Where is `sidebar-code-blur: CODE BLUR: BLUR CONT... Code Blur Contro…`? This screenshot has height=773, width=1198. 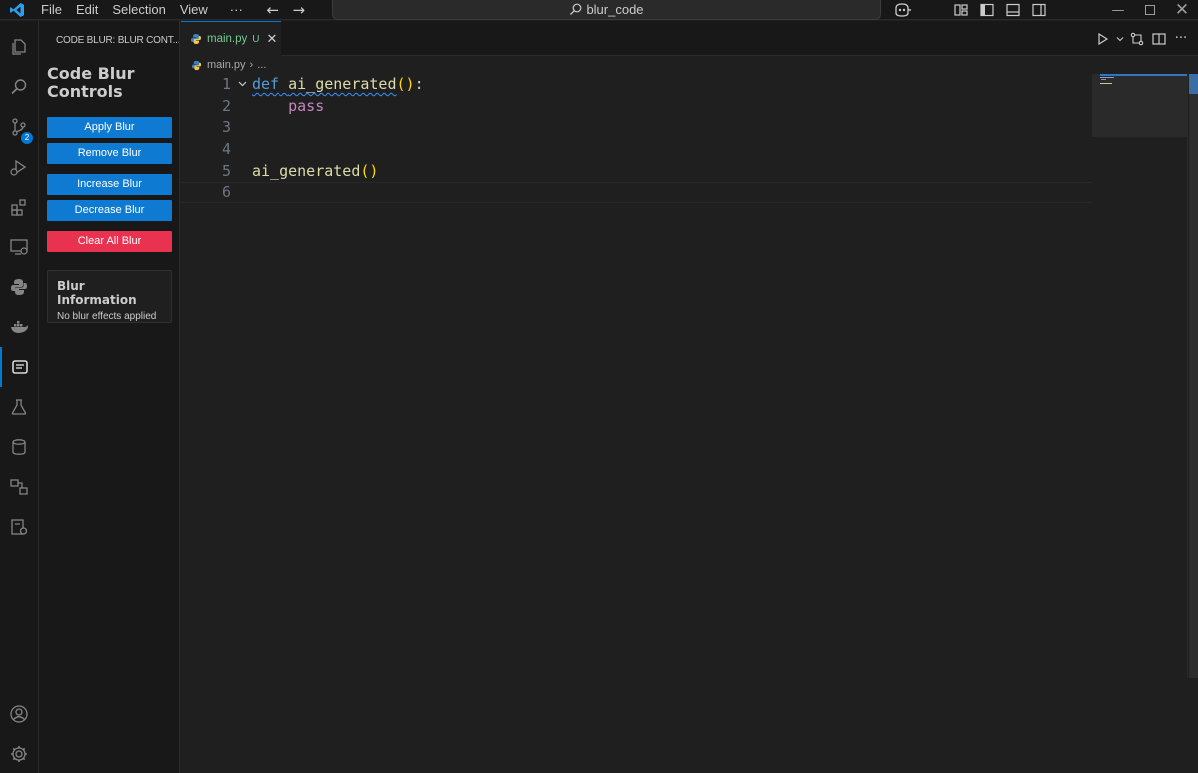
sidebar-code-blur: CODE BLUR: BLUR CONT... Code Blur Contro… is located at coordinates (109, 397).